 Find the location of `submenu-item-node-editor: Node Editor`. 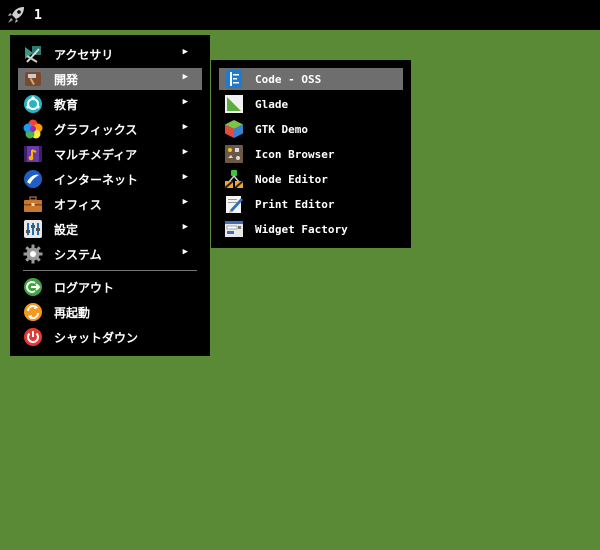

submenu-item-node-editor: Node Editor is located at coordinates (311, 179).